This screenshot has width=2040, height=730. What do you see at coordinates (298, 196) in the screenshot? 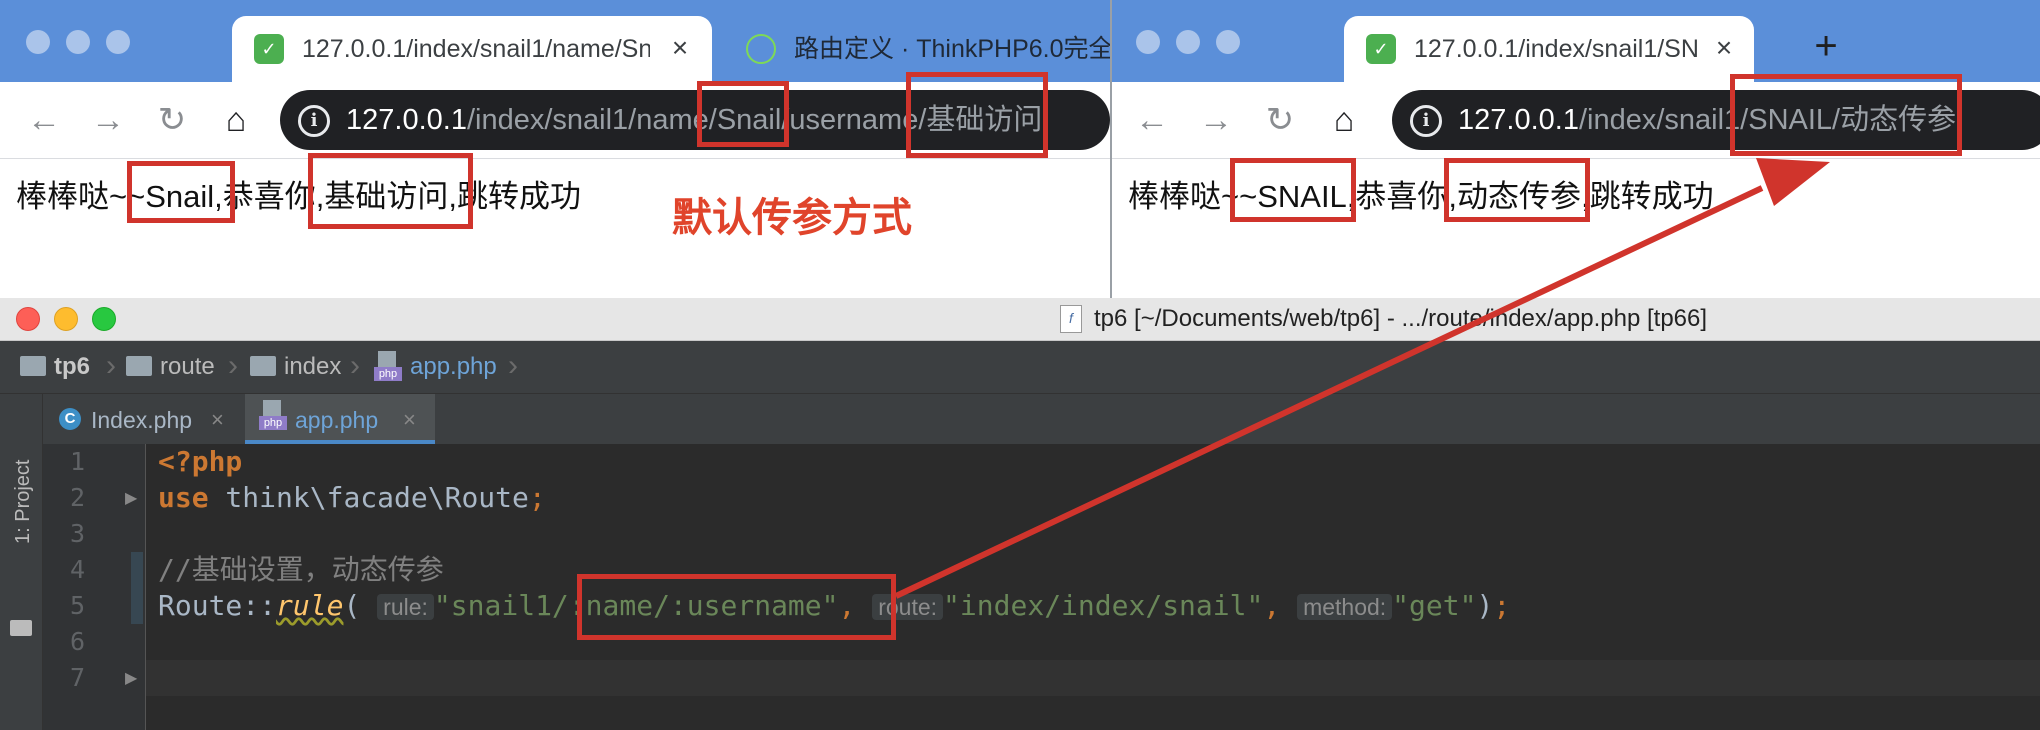
I see `page-message: 棒棒哒~~Snail,恭喜你,基础访问,跳转成功` at bounding box center [298, 196].